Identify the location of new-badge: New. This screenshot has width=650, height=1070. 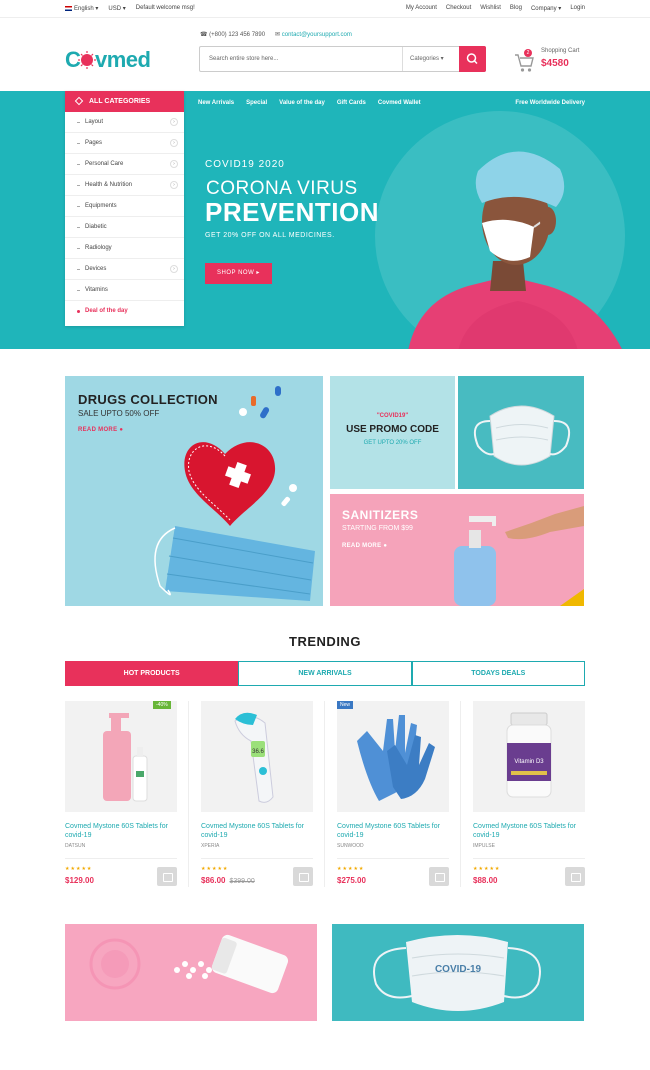
(345, 705).